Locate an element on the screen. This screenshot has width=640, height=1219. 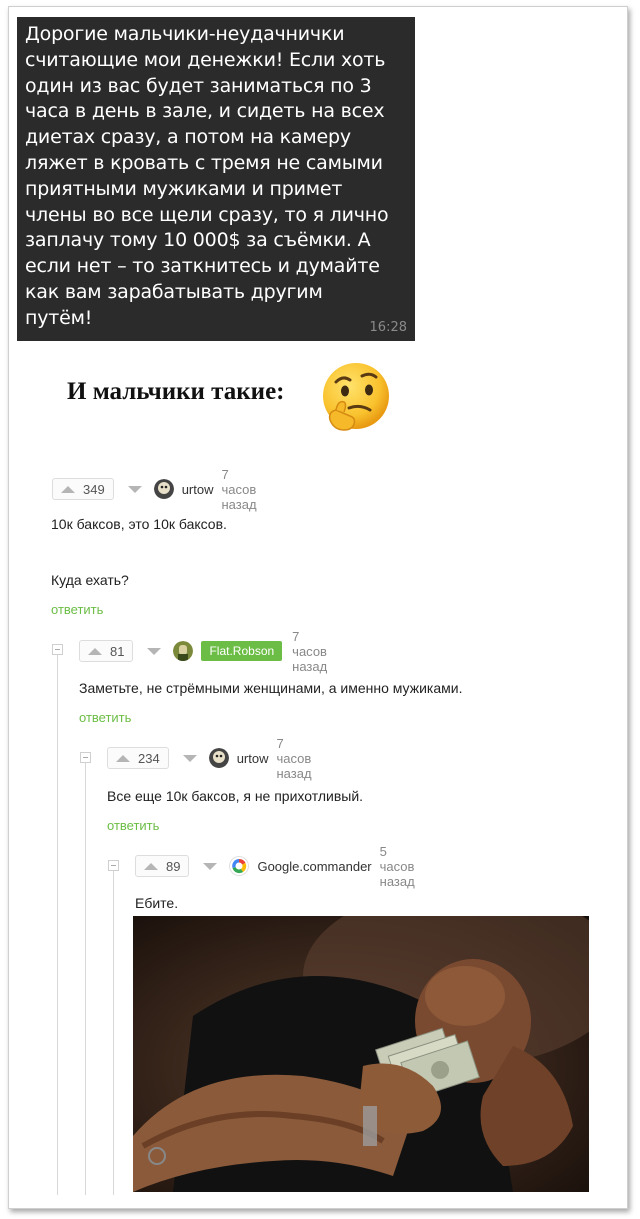
message-time: 16:28 is located at coordinates (388, 327).